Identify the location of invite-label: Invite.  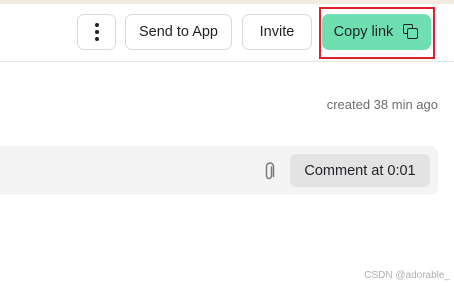
(277, 32).